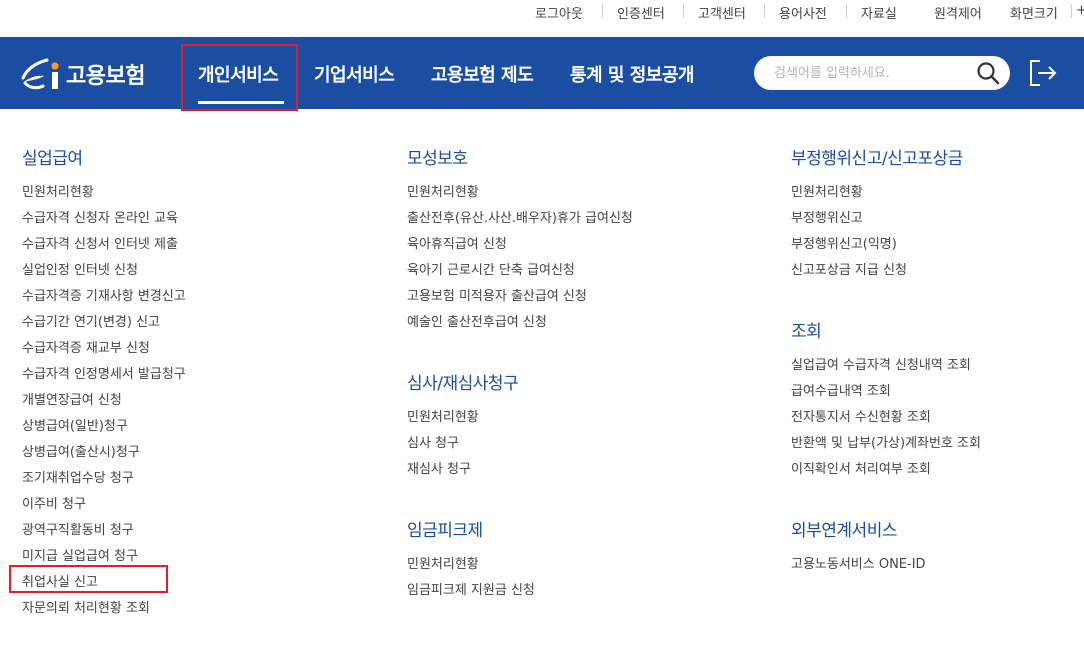 Image resolution: width=1084 pixels, height=651 pixels. What do you see at coordinates (86, 606) in the screenshot?
I see `menu-link: 자문의뢰 처리현황 조회` at bounding box center [86, 606].